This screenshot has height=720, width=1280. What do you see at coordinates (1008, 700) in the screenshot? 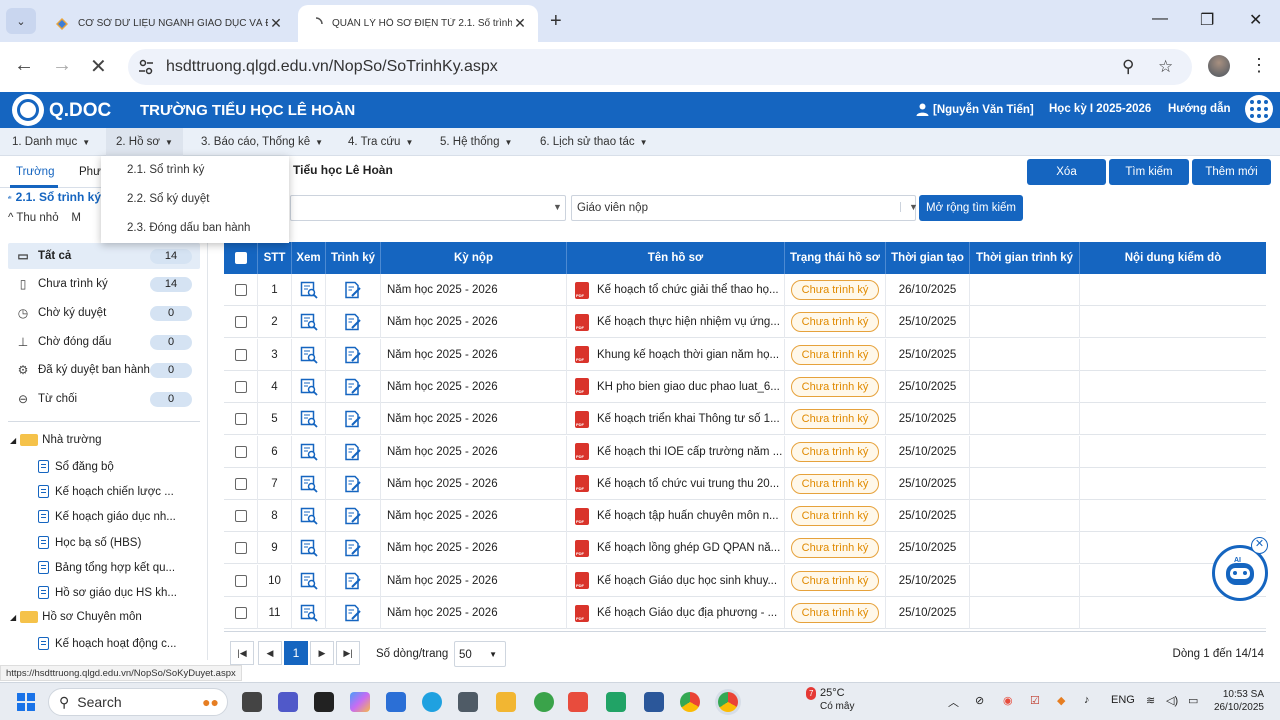
I see `tray-icon: ◉` at bounding box center [1008, 700].